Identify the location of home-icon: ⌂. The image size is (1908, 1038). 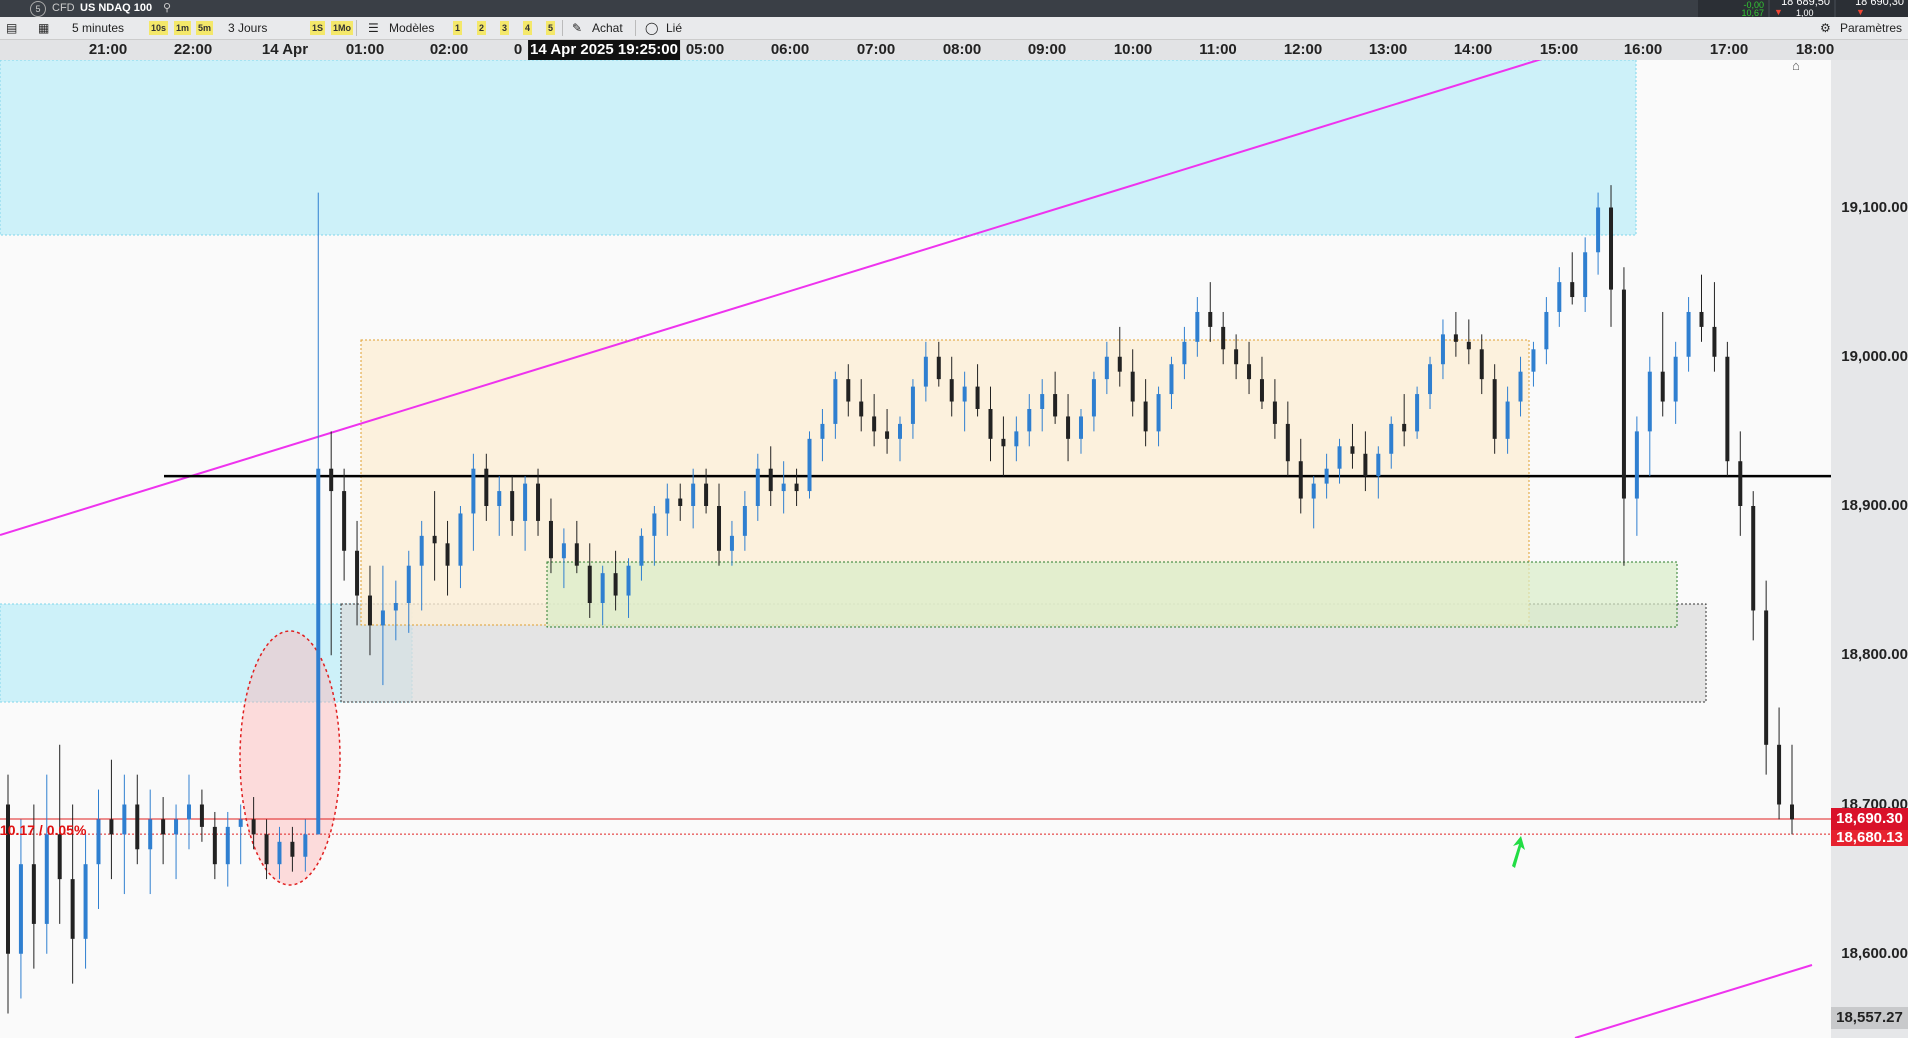
(1796, 65).